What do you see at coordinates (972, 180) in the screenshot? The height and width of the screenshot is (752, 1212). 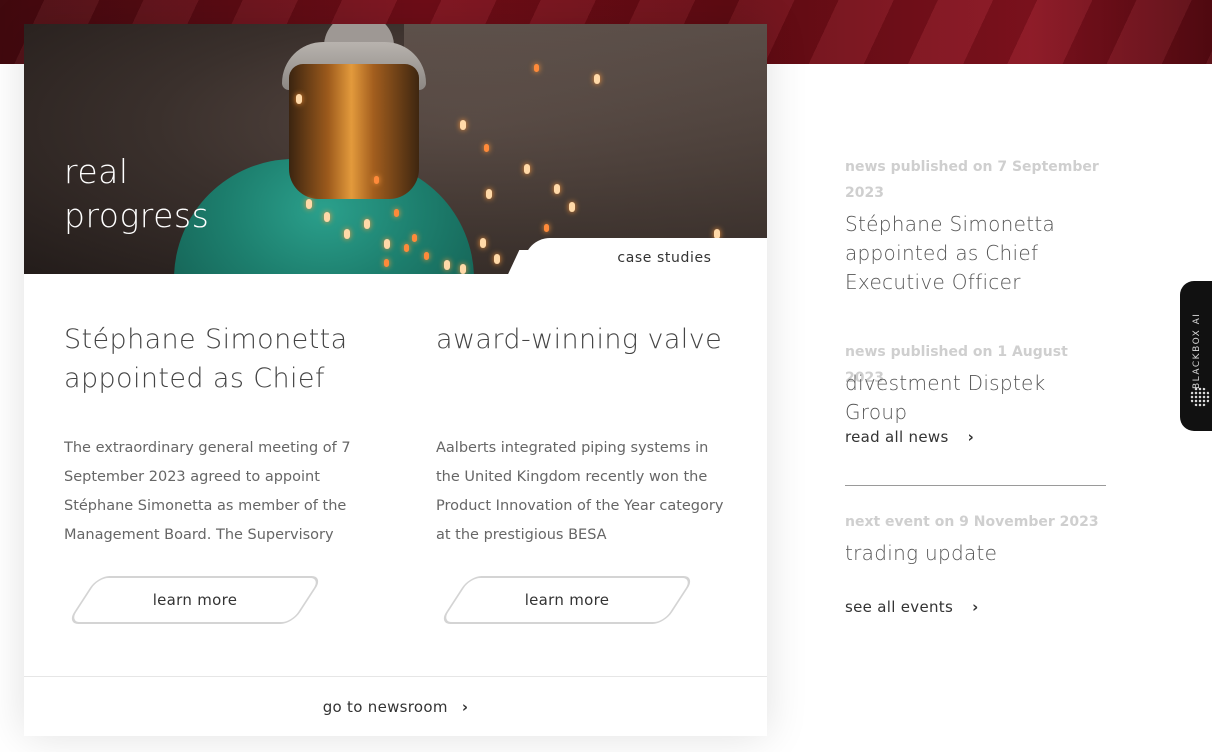 I see `news-date: news published on 7 September 2023` at bounding box center [972, 180].